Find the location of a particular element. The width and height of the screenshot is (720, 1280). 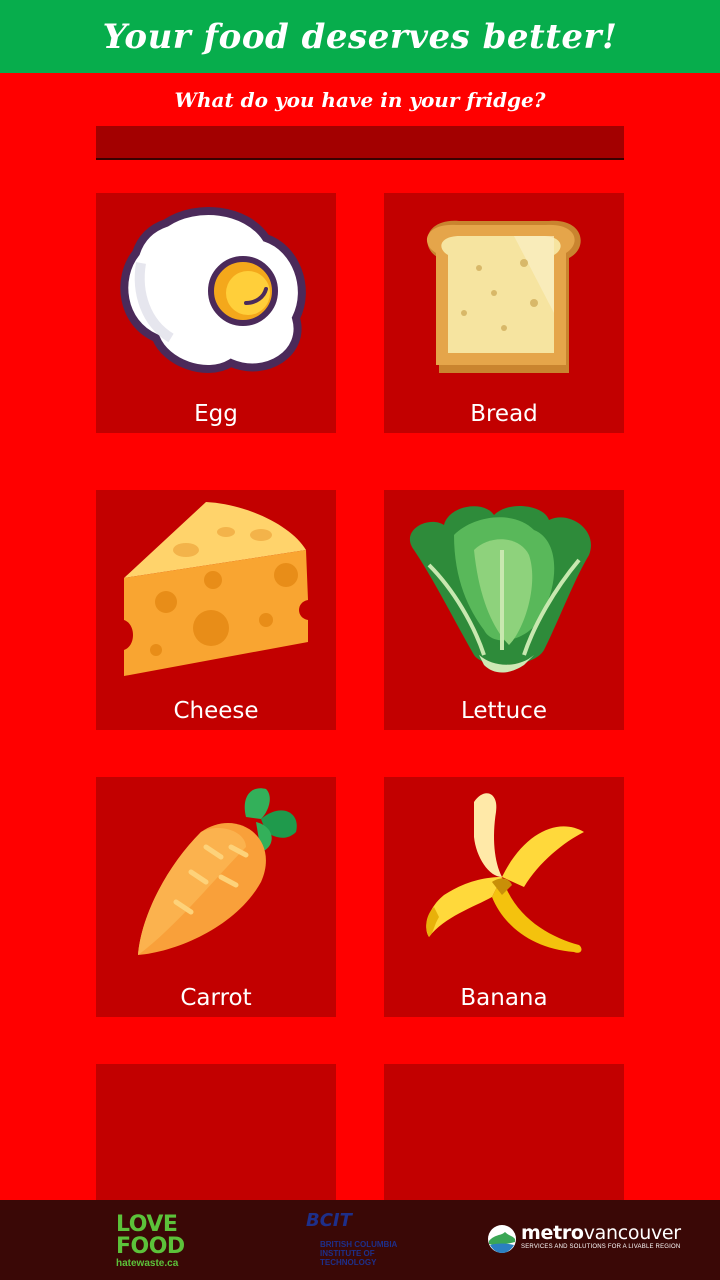

love-food-logo: LOVE FOOD hatewaste.ca is located at coordinates (150, 1241).